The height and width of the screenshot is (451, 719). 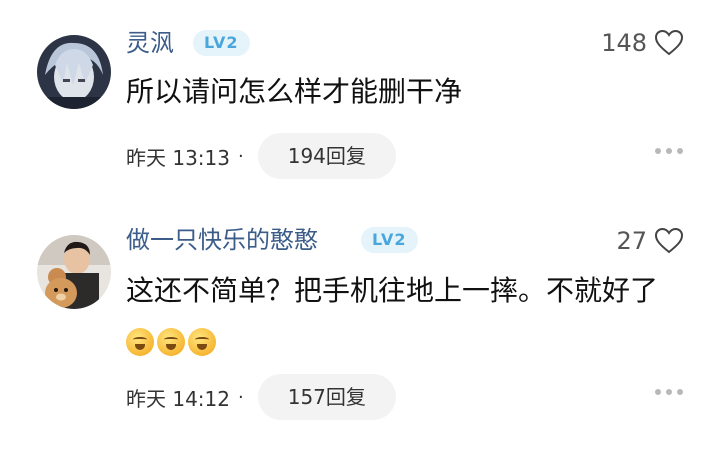 What do you see at coordinates (294, 91) in the screenshot?
I see `comment-text: 所以请问怎么样才能删干净` at bounding box center [294, 91].